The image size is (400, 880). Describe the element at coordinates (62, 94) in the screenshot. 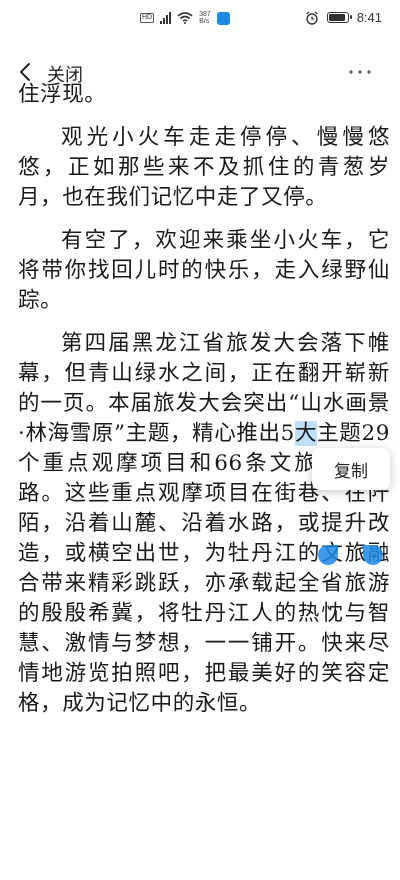

I see `article-partial-line: 住浮现。` at that location.